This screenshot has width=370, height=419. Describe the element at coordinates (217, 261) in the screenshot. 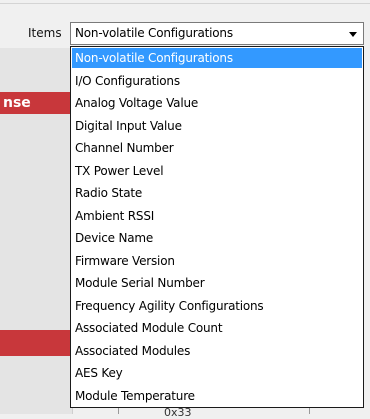

I see `dropdown-option: Firmware Version` at that location.